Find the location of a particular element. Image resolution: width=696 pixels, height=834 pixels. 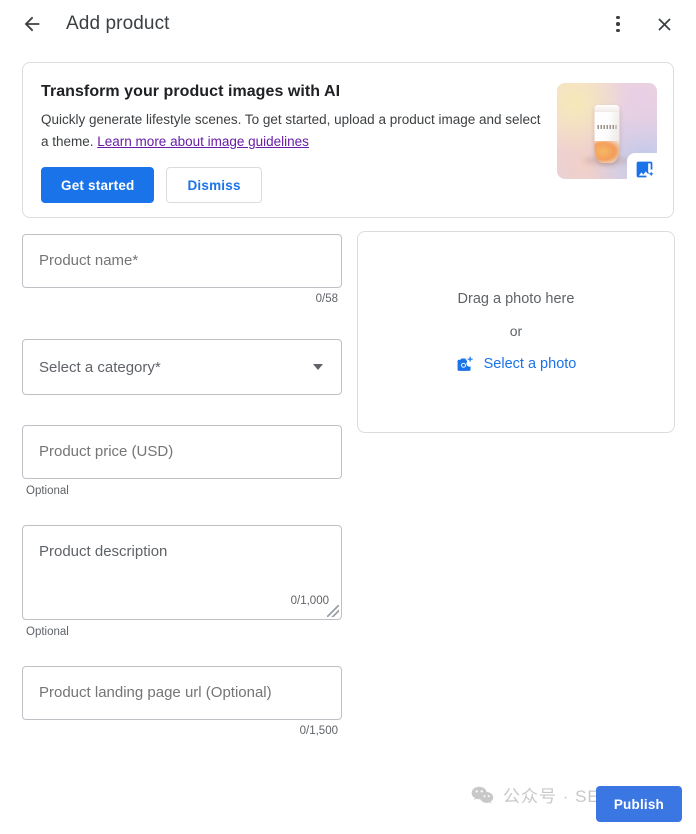

category-select-label: Select a category* is located at coordinates (100, 367).